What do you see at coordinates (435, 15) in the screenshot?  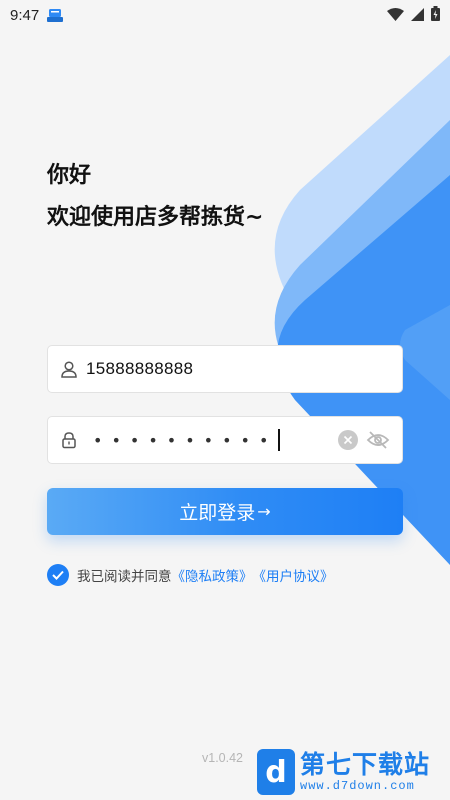 I see `battery-icon` at bounding box center [435, 15].